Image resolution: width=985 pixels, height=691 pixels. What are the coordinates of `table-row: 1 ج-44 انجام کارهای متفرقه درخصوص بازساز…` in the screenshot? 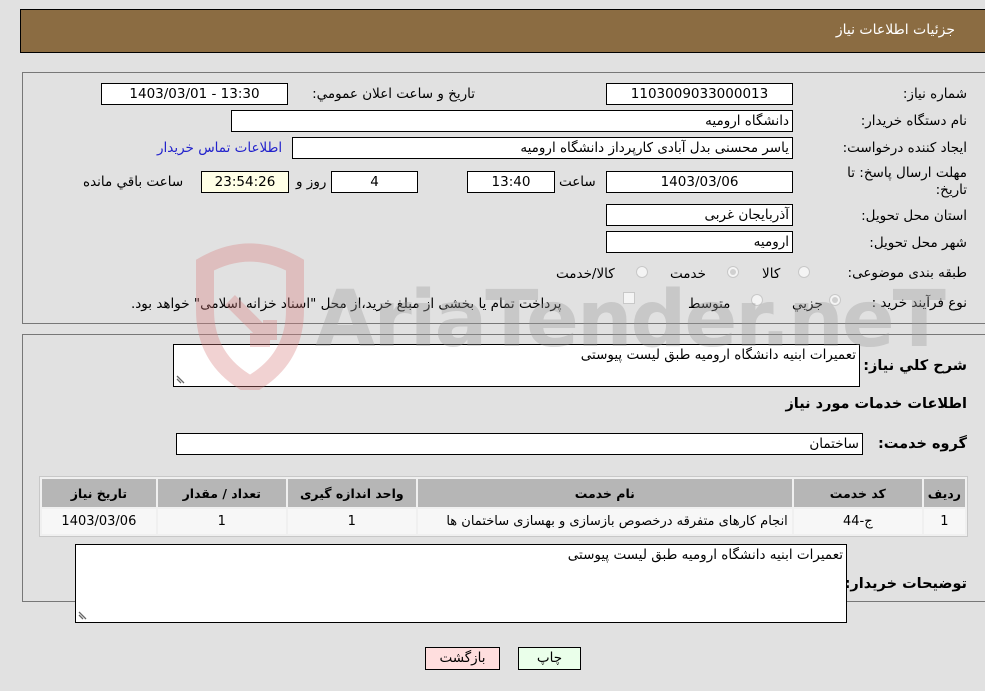 It's located at (503, 521).